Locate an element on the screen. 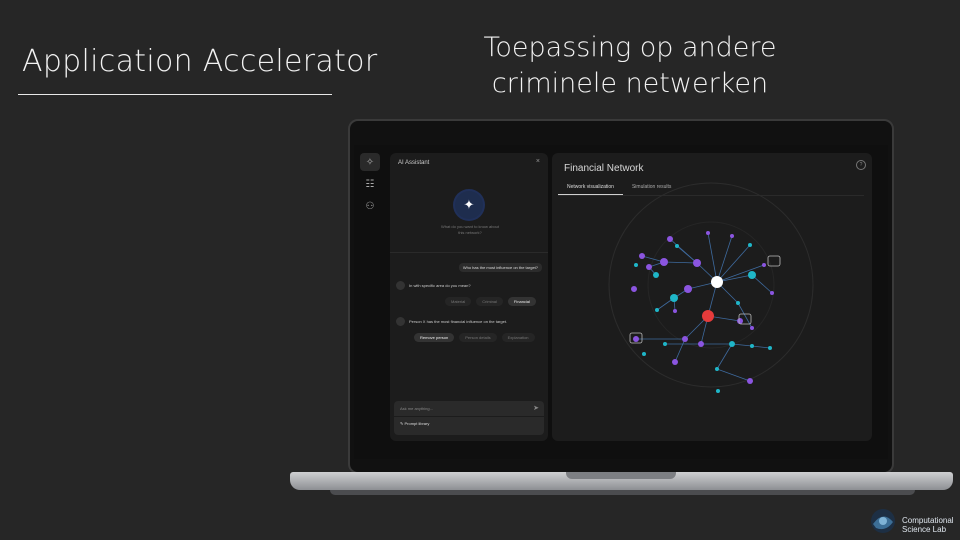 Image resolution: width=960 pixels, height=540 pixels. action-chips: Remove person Person details Explanation is located at coordinates (474, 337).